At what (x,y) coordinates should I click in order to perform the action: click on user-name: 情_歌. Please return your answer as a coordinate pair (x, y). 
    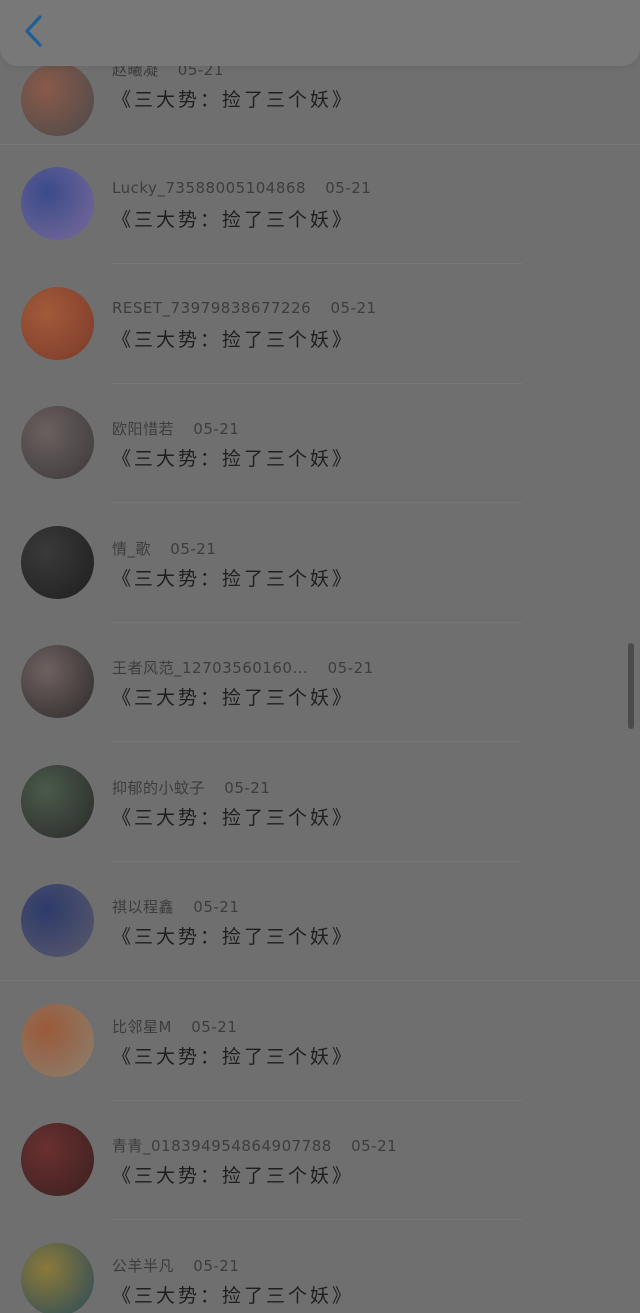
    Looking at the image, I should click on (131, 549).